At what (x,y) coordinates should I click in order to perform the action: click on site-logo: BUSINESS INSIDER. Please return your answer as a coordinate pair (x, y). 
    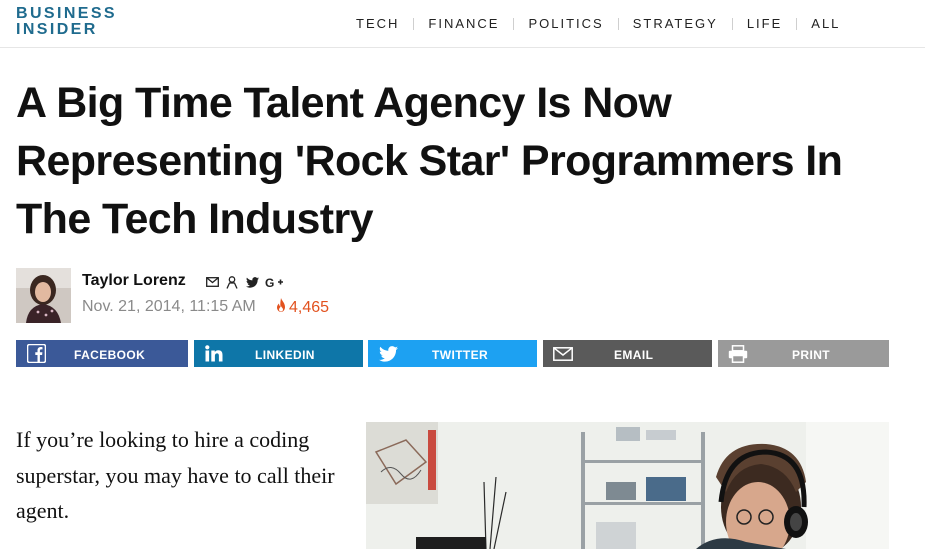
    Looking at the image, I should click on (66, 22).